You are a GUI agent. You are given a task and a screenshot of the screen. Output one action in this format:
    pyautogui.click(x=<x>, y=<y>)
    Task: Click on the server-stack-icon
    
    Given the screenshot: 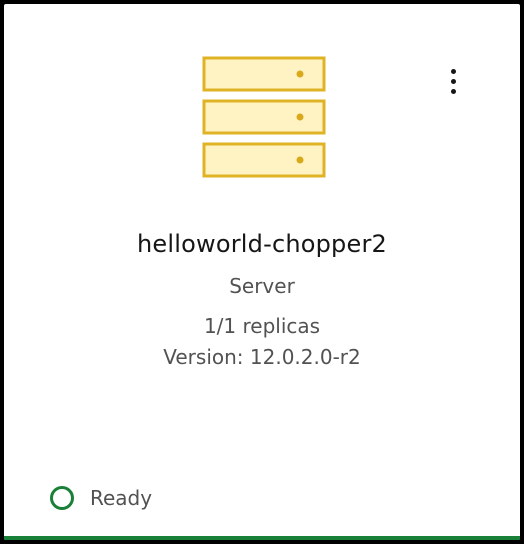 What is the action you would take?
    pyautogui.click(x=264, y=117)
    